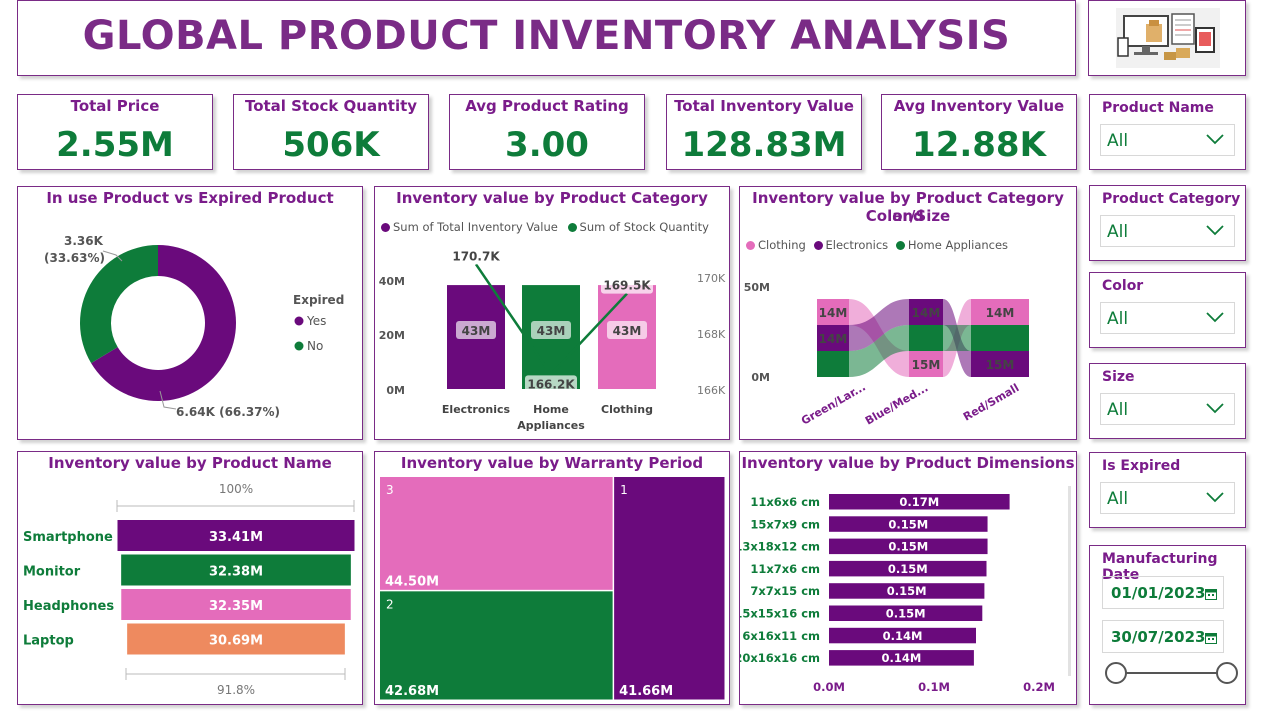 This screenshot has height=720, width=1262. What do you see at coordinates (1167, 231) in the screenshot?
I see `product-category-dropdown: All` at bounding box center [1167, 231].